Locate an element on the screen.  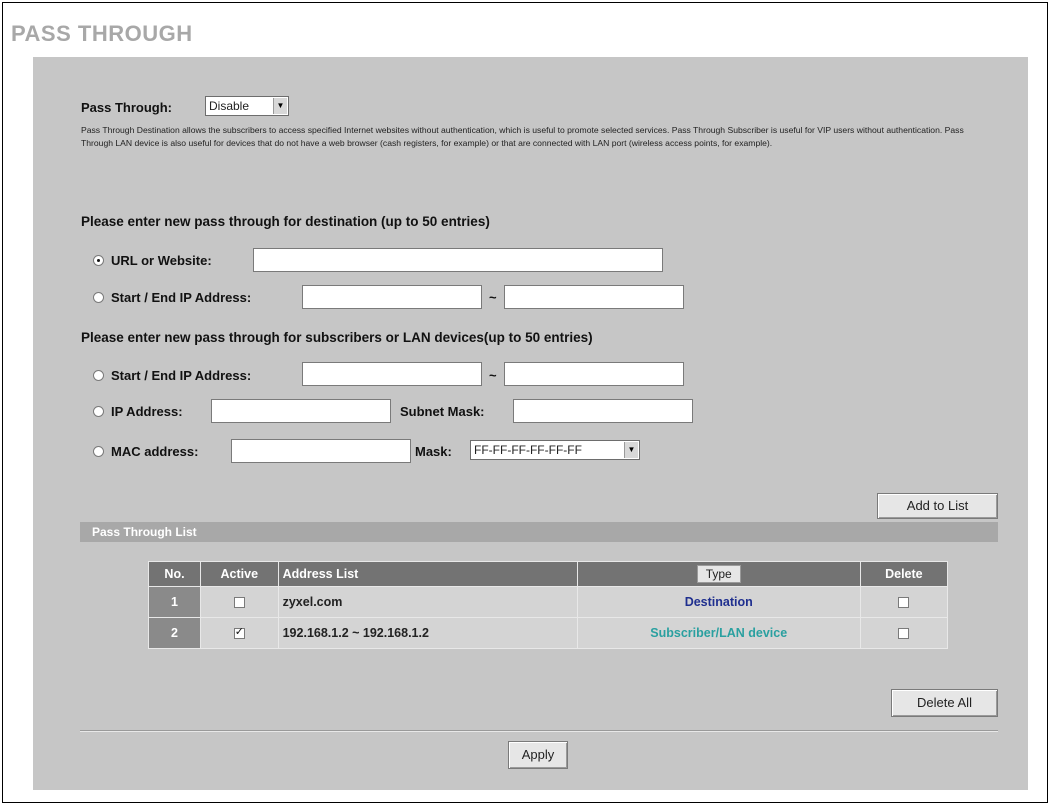
destination-start-ip-input is located at coordinates (392, 297).